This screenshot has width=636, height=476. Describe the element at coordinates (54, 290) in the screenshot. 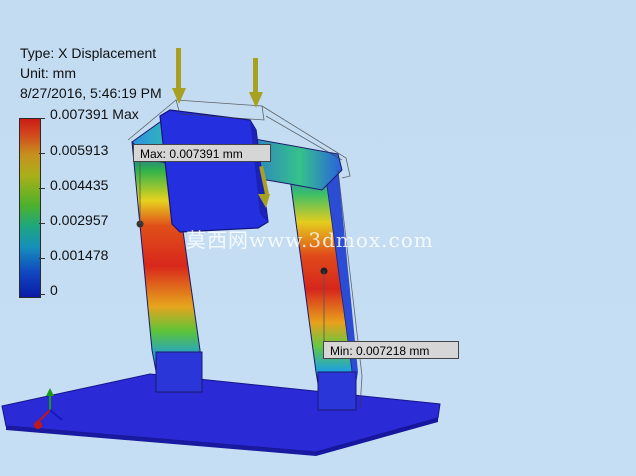

I see `legend-label-min: 0` at that location.